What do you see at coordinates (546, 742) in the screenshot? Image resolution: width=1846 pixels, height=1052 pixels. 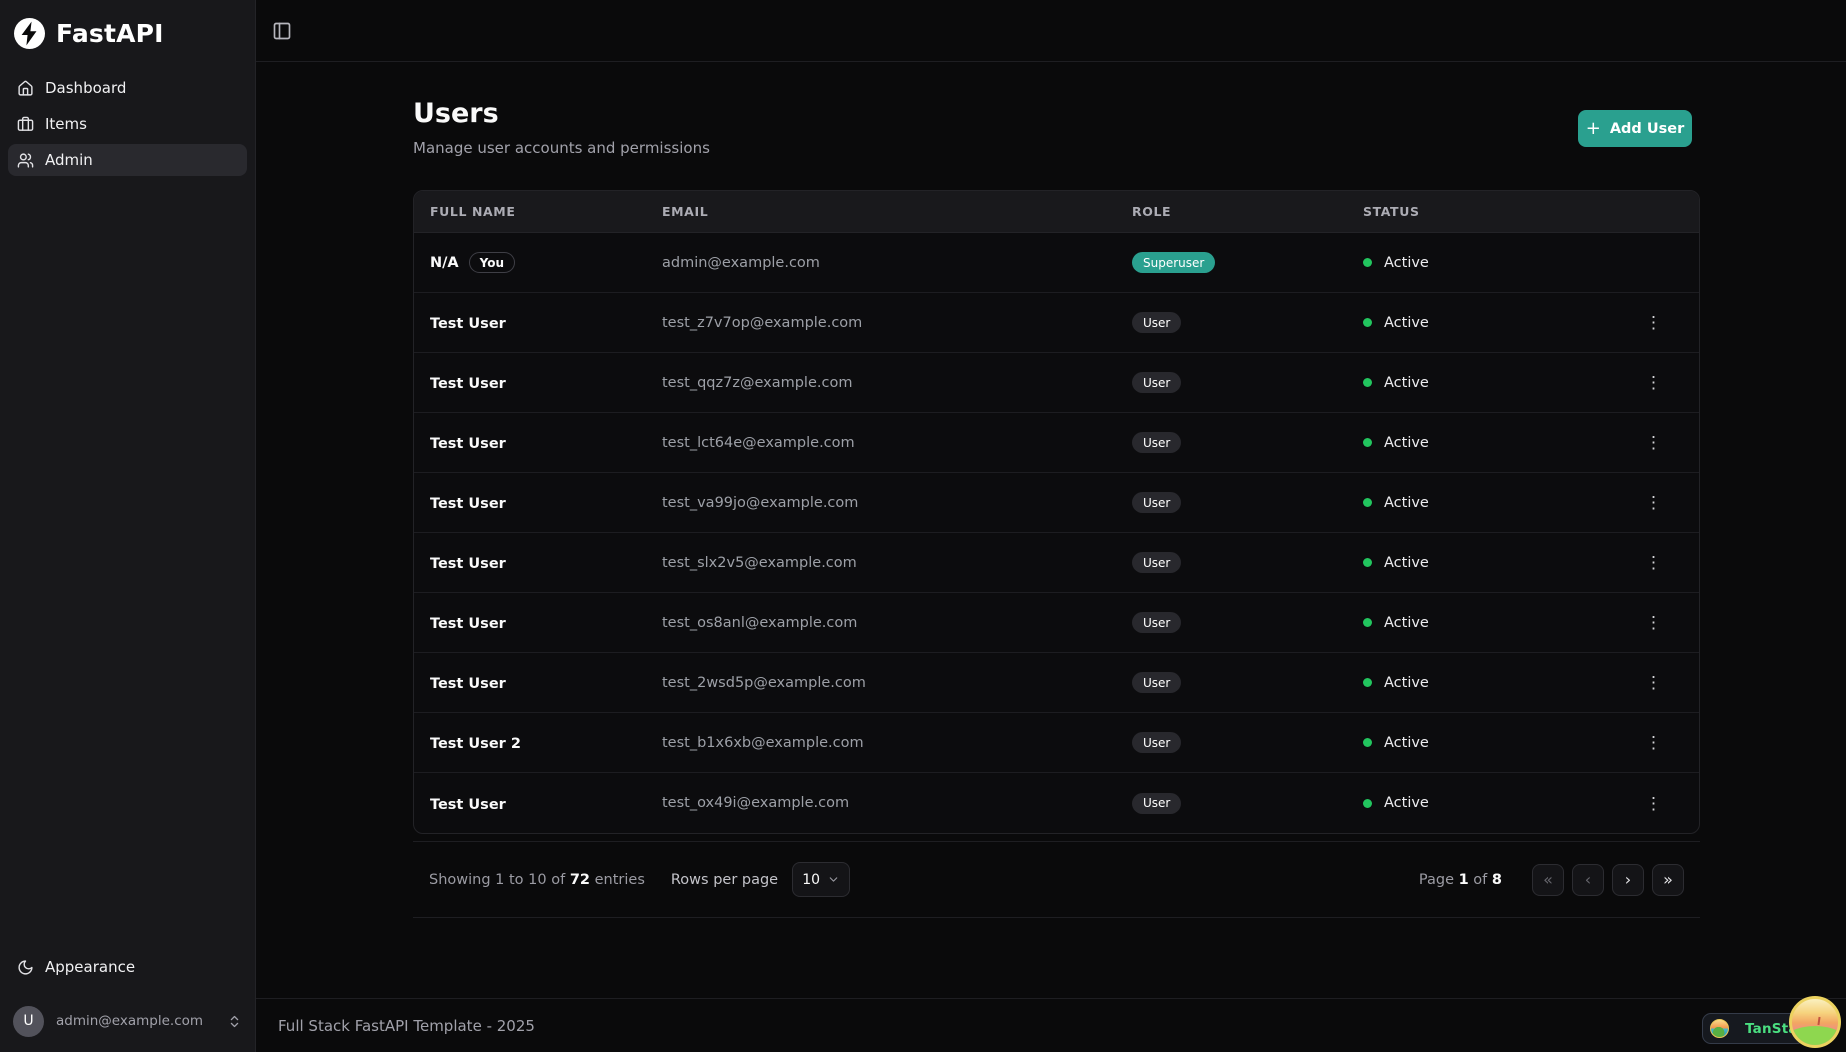 I see `full-name-cell: Test User 2` at bounding box center [546, 742].